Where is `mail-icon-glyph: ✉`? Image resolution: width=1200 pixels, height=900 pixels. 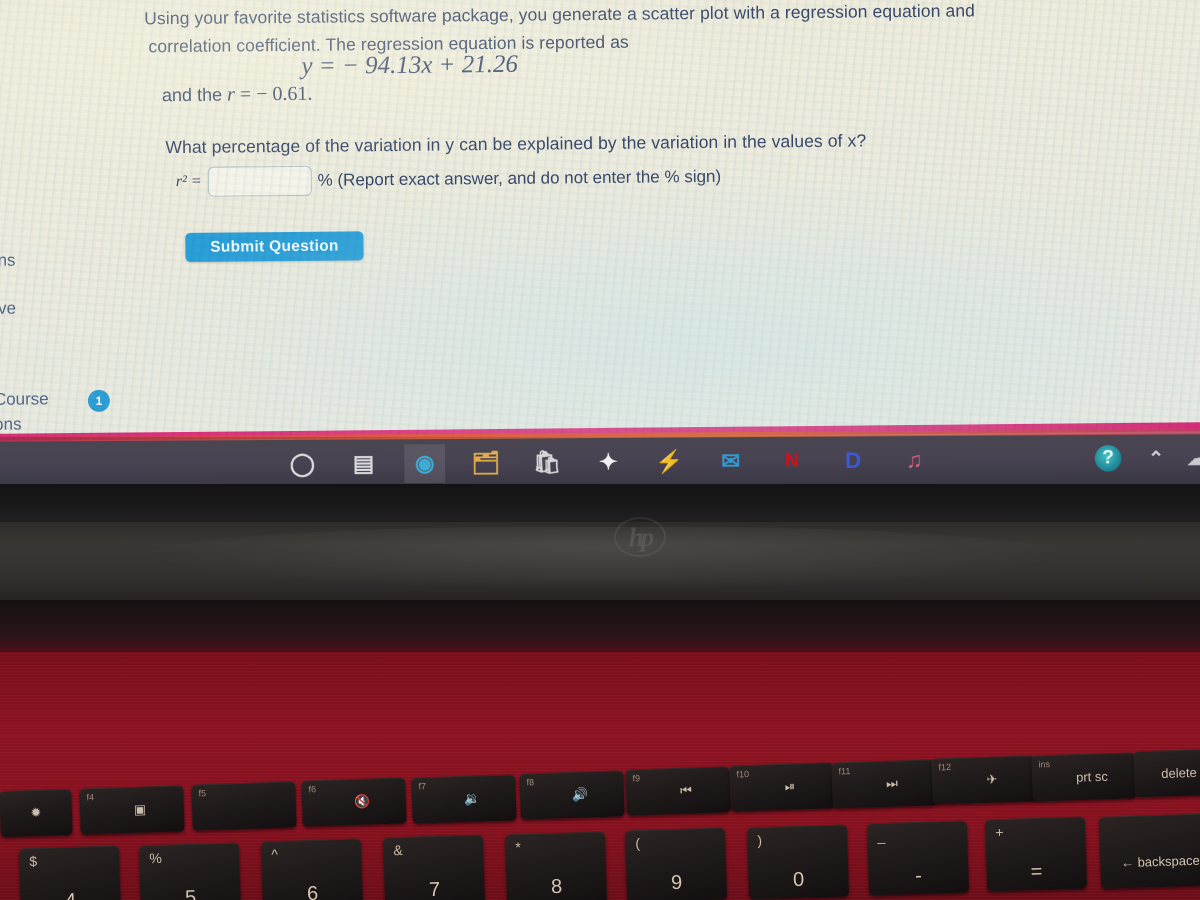 mail-icon-glyph: ✉ is located at coordinates (731, 461).